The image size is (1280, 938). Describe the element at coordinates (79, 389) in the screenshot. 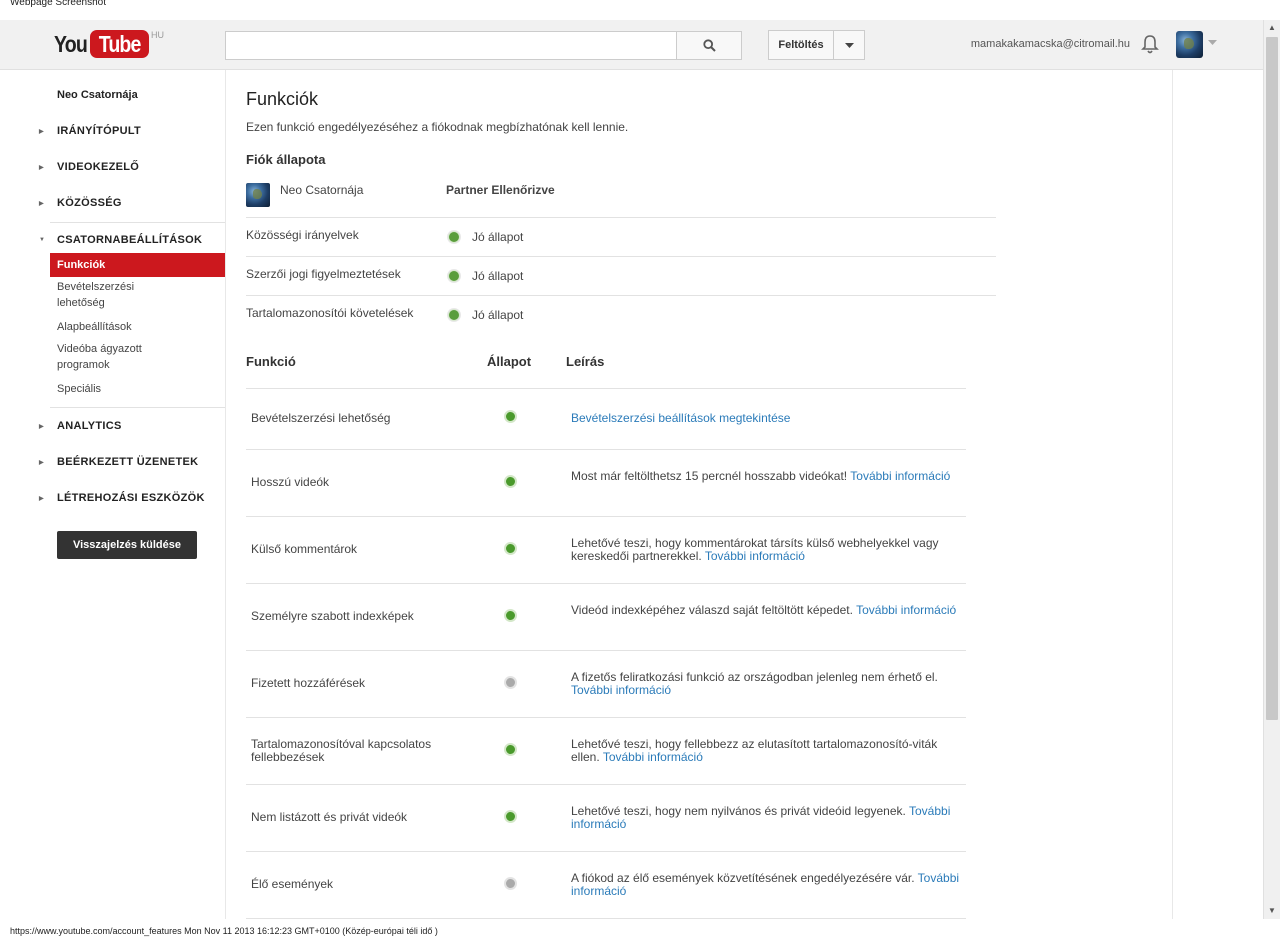

I see `sidebar-subitem-advanced: Speciális` at that location.